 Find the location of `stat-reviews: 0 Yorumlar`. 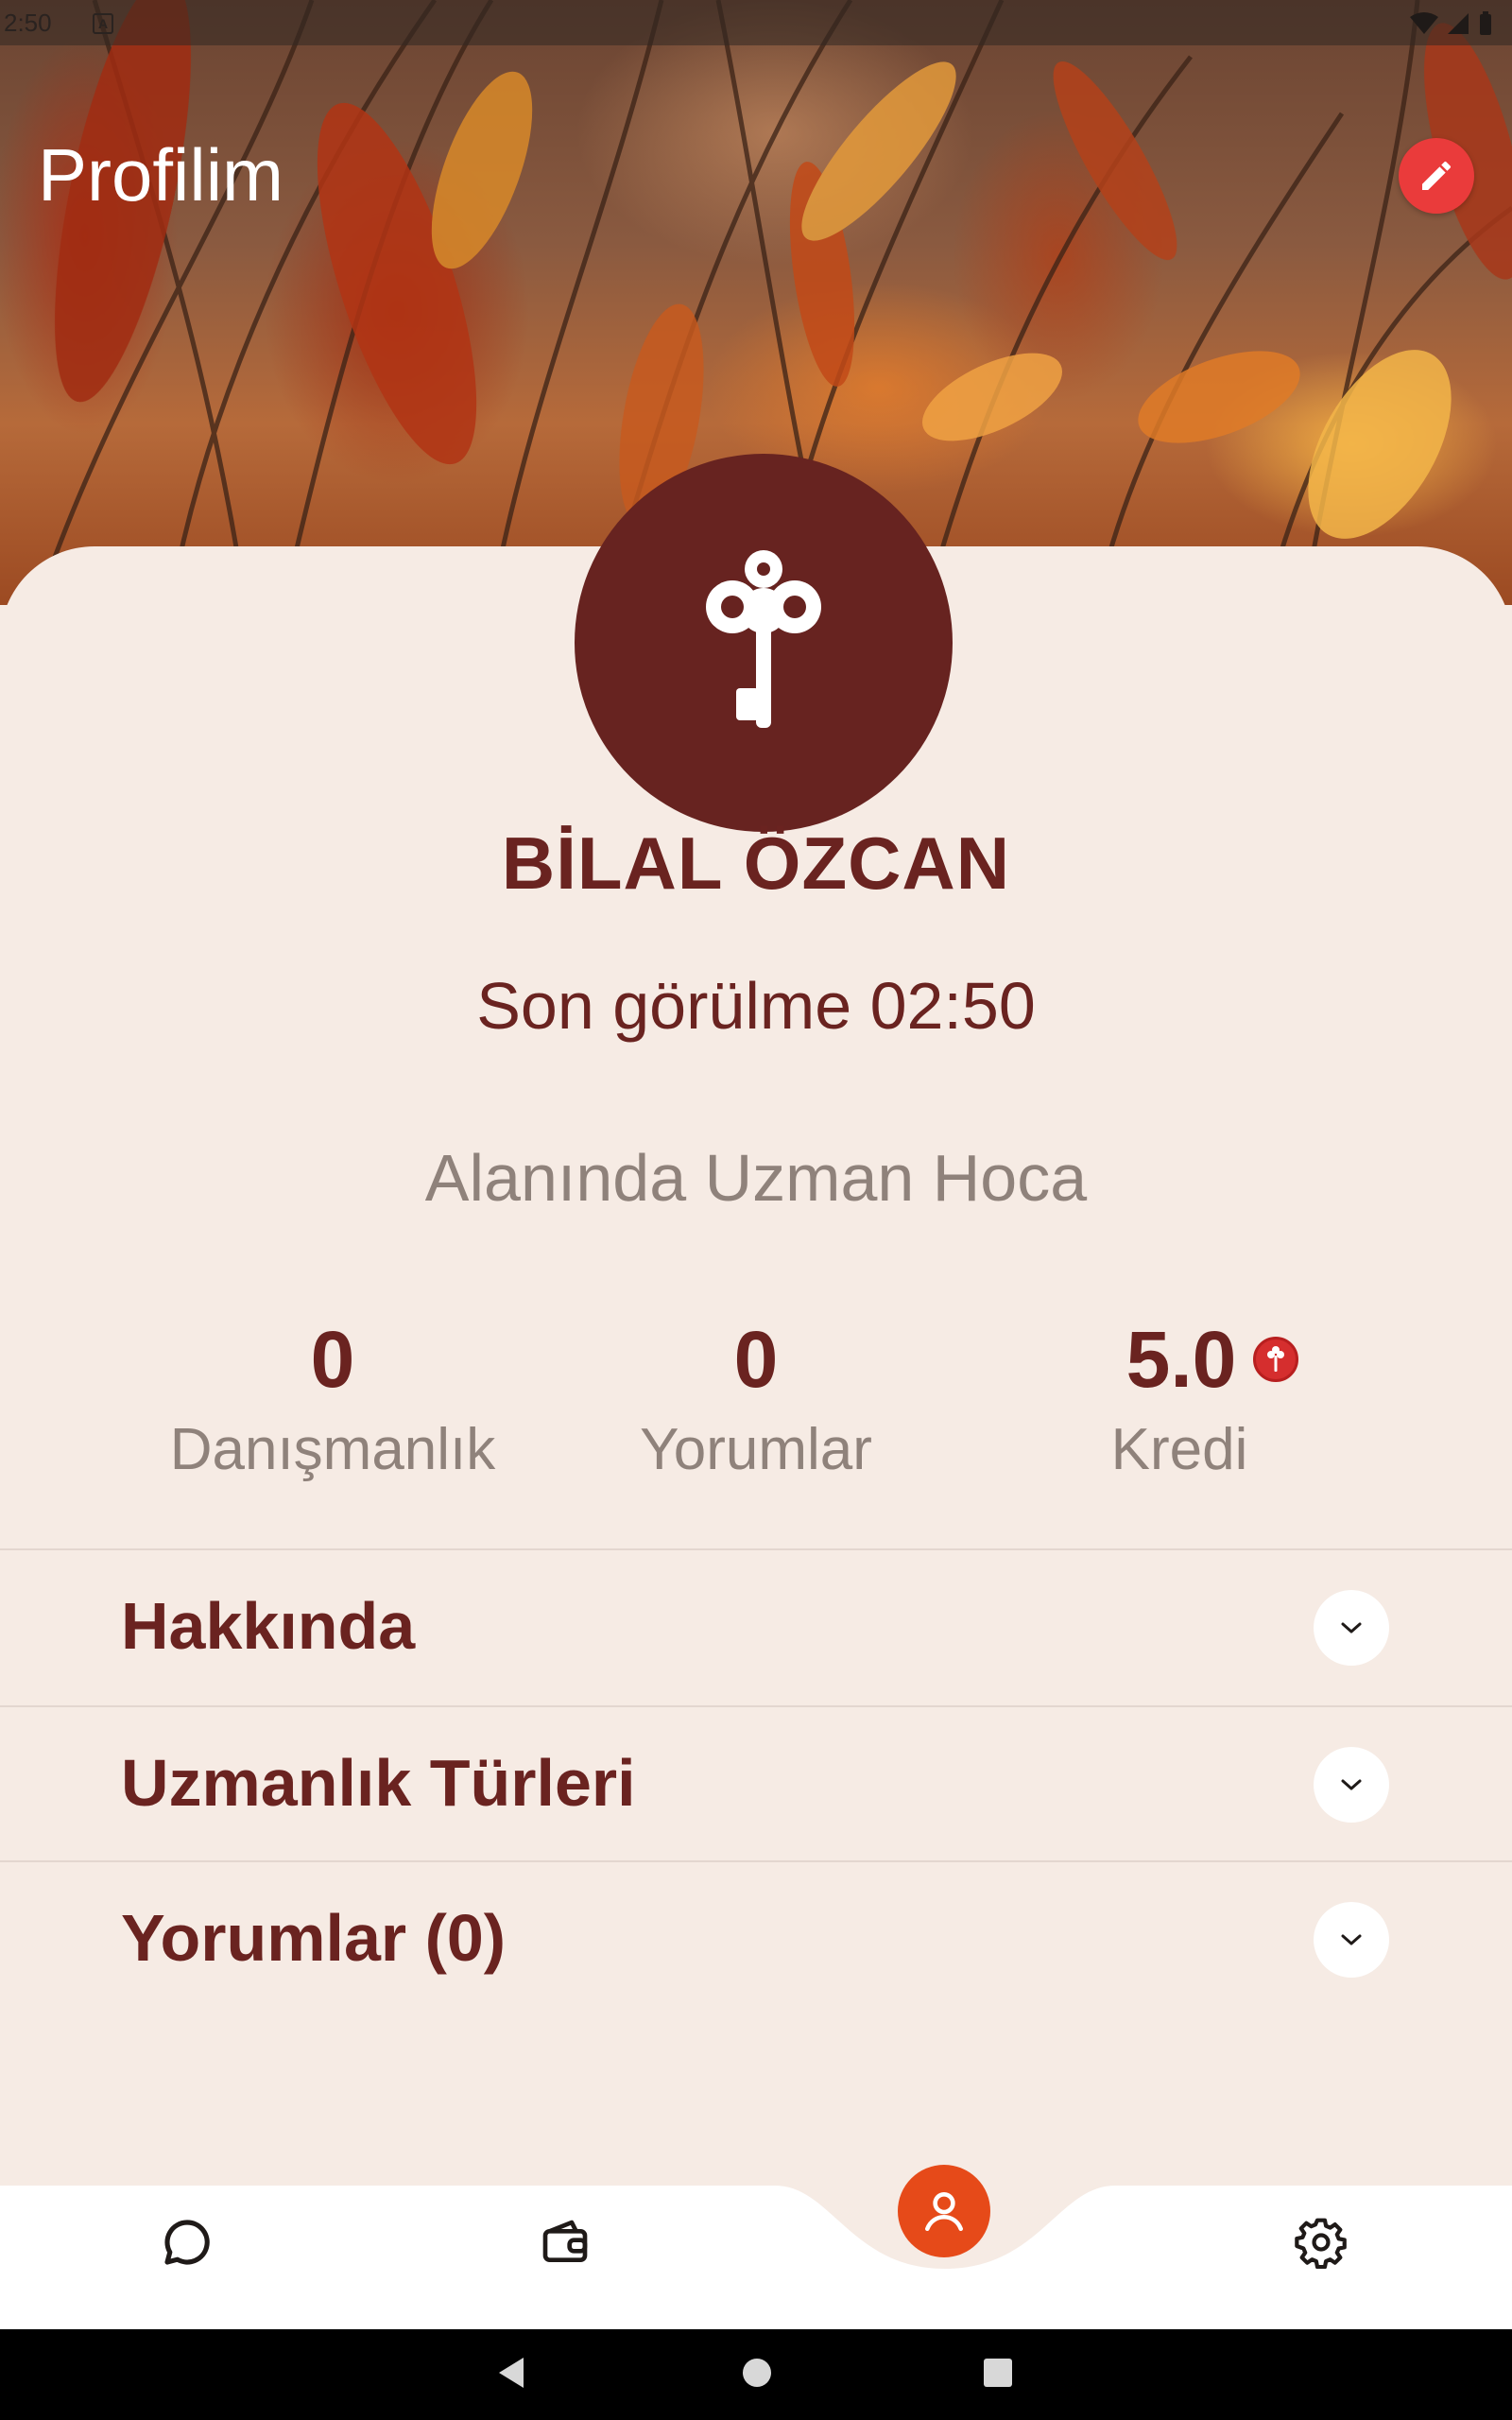

stat-reviews: 0 Yorumlar is located at coordinates (756, 1397).